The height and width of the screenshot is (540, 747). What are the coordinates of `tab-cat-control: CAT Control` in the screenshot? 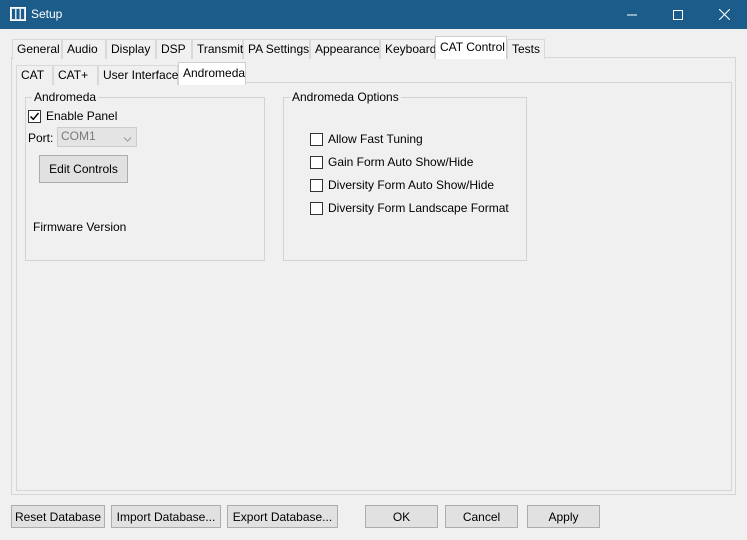 It's located at (471, 47).